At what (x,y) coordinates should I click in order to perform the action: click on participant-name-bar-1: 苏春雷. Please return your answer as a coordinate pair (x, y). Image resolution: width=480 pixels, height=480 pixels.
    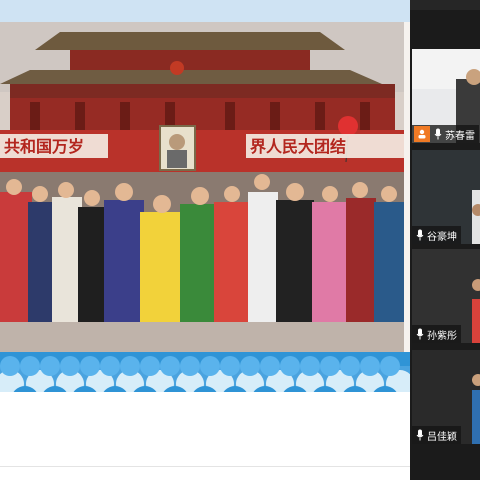
    Looking at the image, I should click on (445, 134).